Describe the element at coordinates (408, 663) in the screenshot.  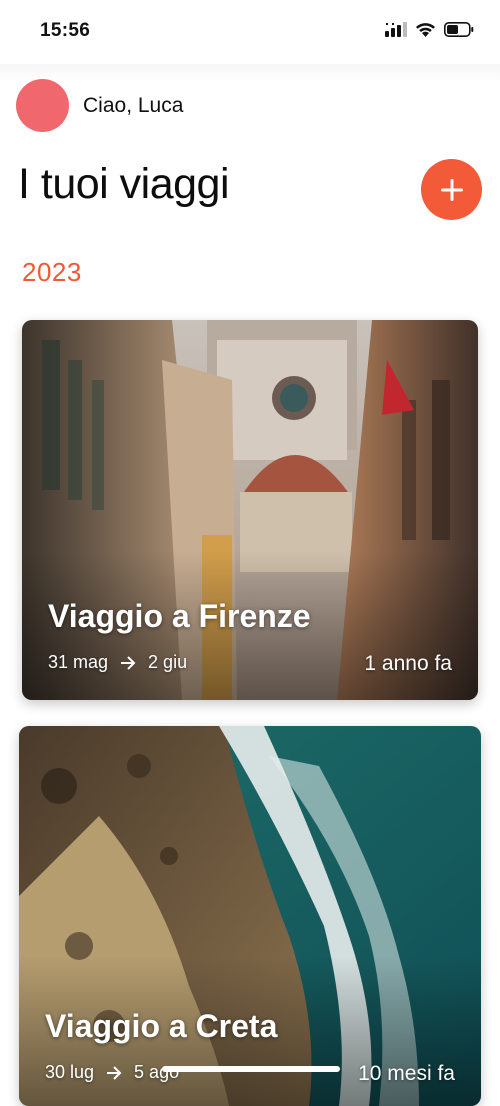
I see `trip-relative-time: 1 anno fa` at that location.